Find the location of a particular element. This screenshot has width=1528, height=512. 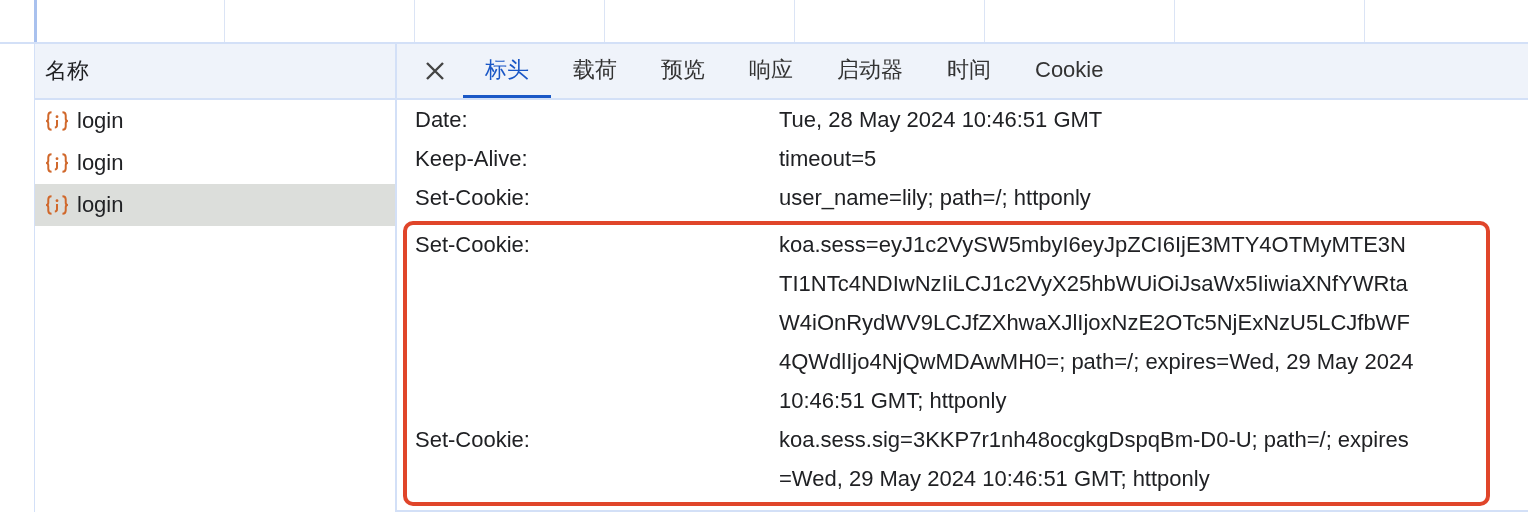

tab: 启动器 is located at coordinates (870, 71).